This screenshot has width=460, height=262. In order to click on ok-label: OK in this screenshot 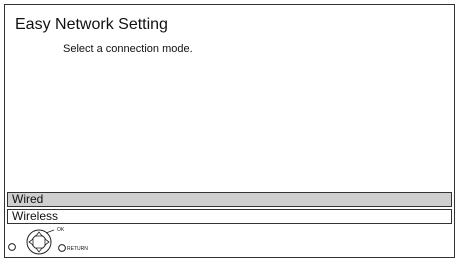, I will do `click(61, 230)`.